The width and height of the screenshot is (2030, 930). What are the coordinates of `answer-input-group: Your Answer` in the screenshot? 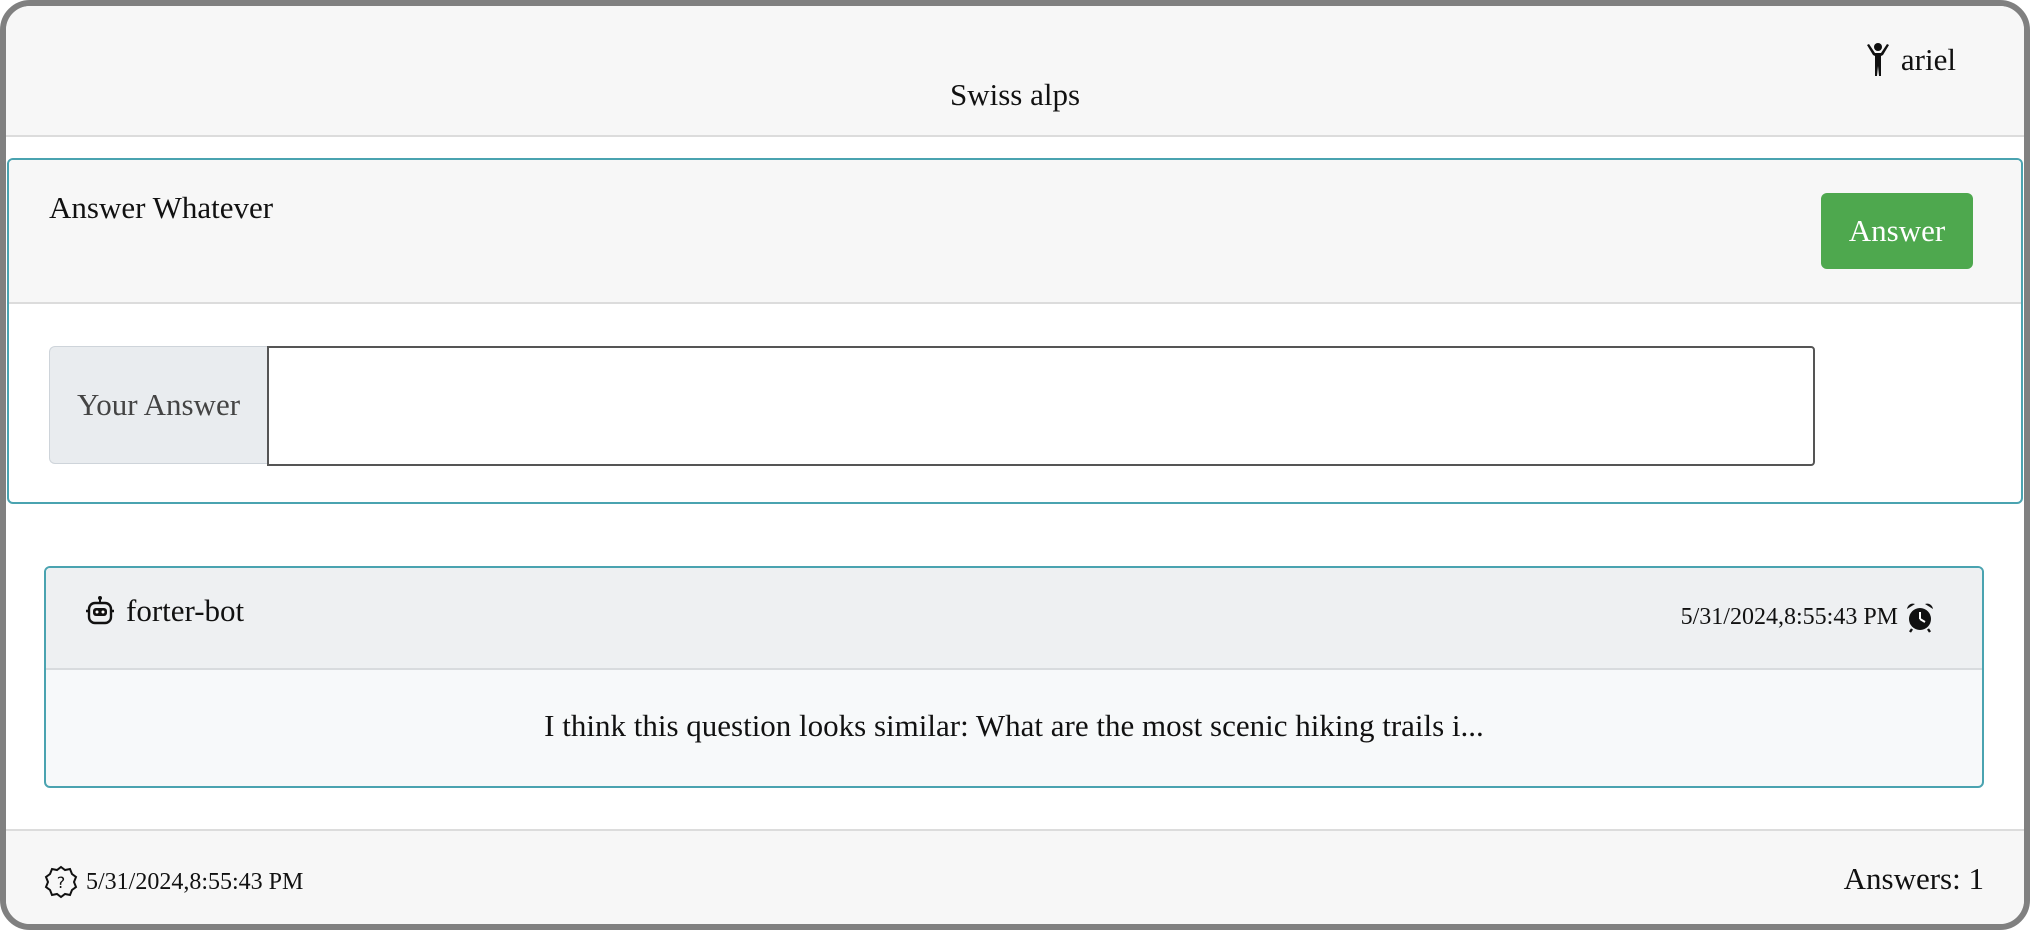 It's located at (932, 406).